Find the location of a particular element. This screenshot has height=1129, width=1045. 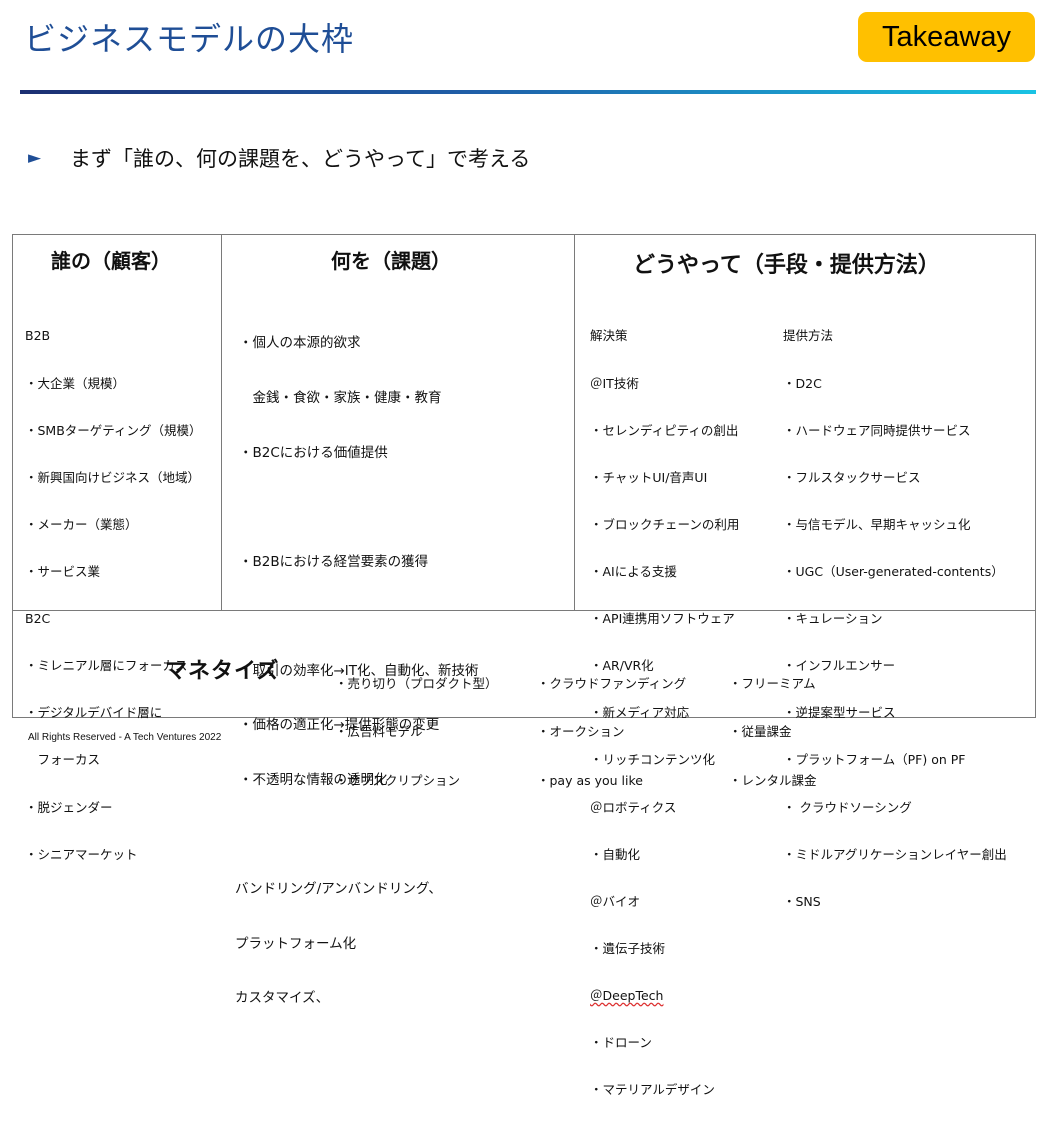

list-item: 解決策 is located at coordinates (609, 336).